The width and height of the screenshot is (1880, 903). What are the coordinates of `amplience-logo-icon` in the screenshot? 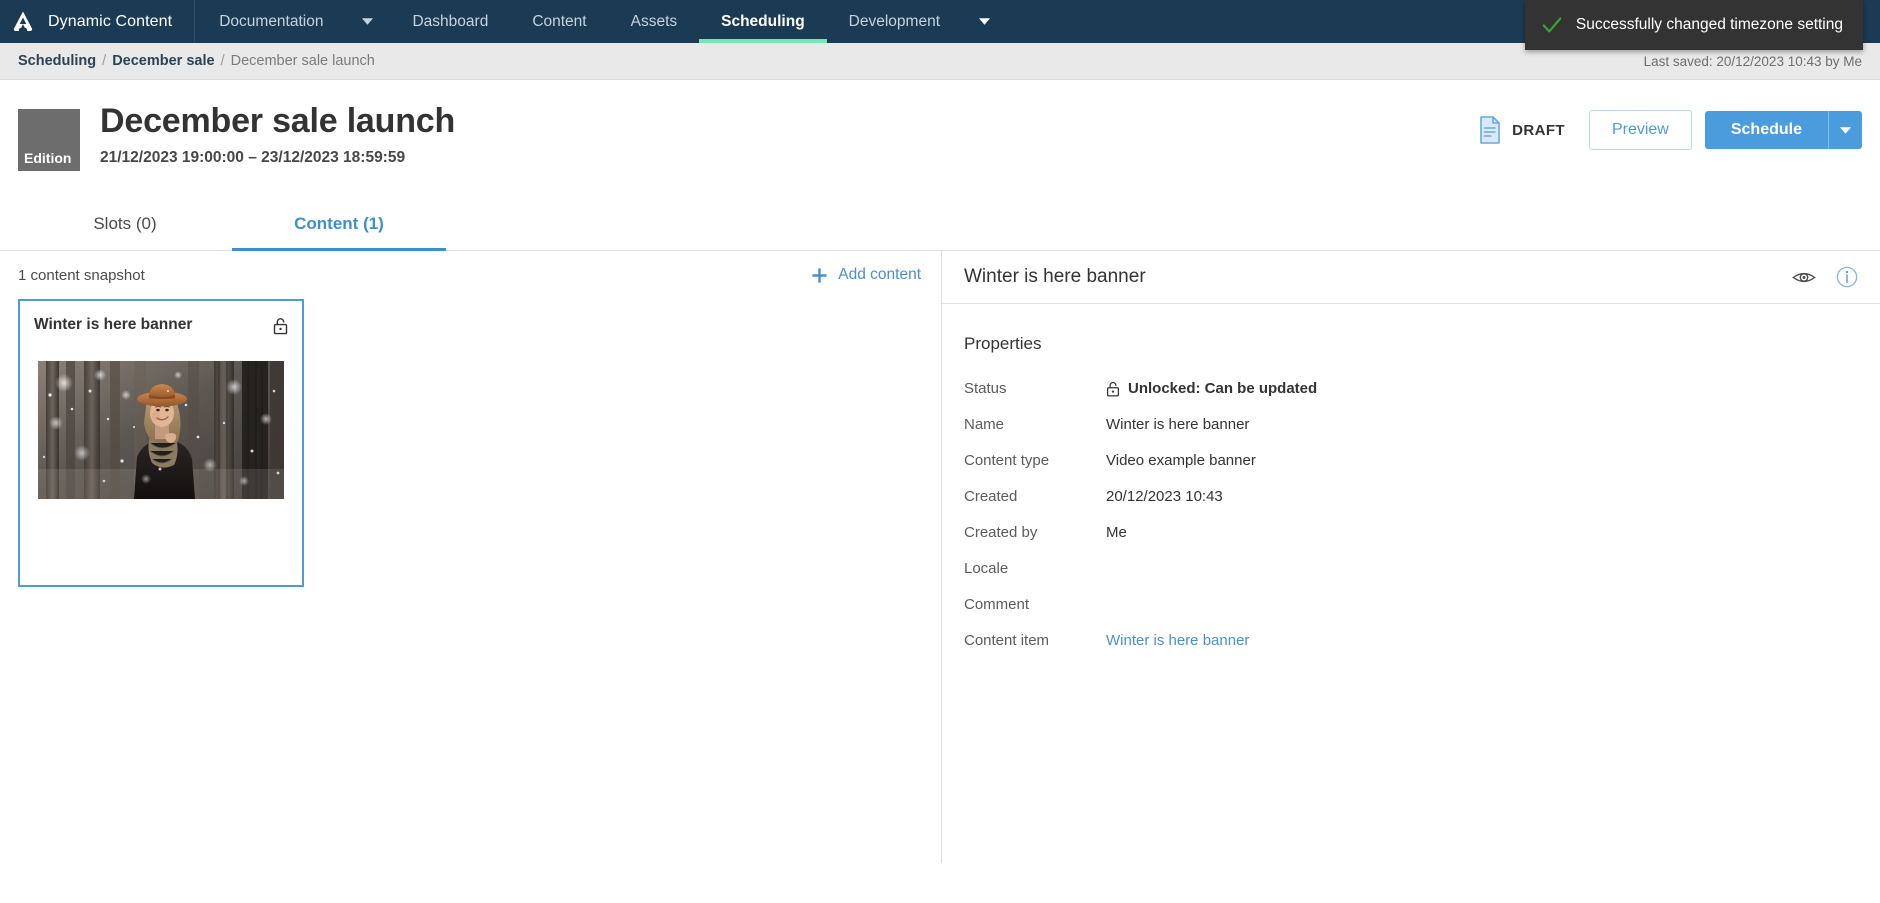 It's located at (23, 22).